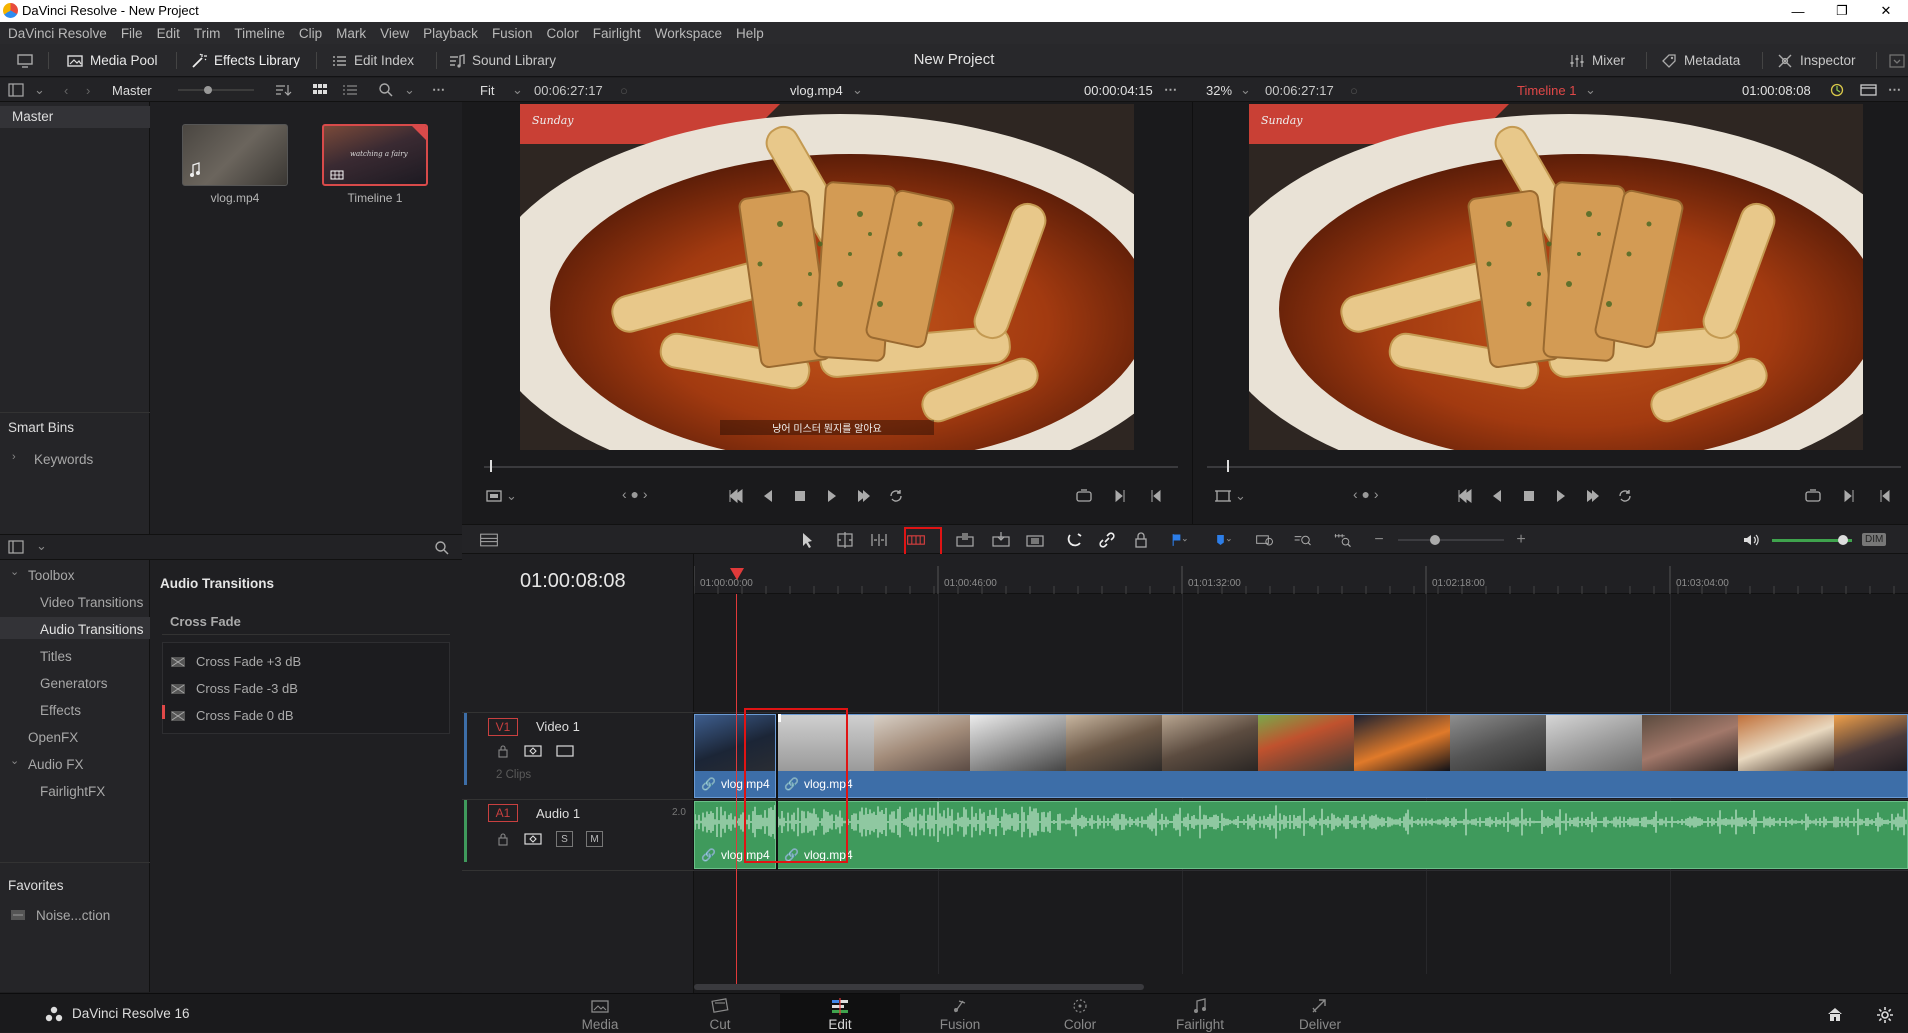  I want to click on bin-item-master: Master, so click(32, 116).